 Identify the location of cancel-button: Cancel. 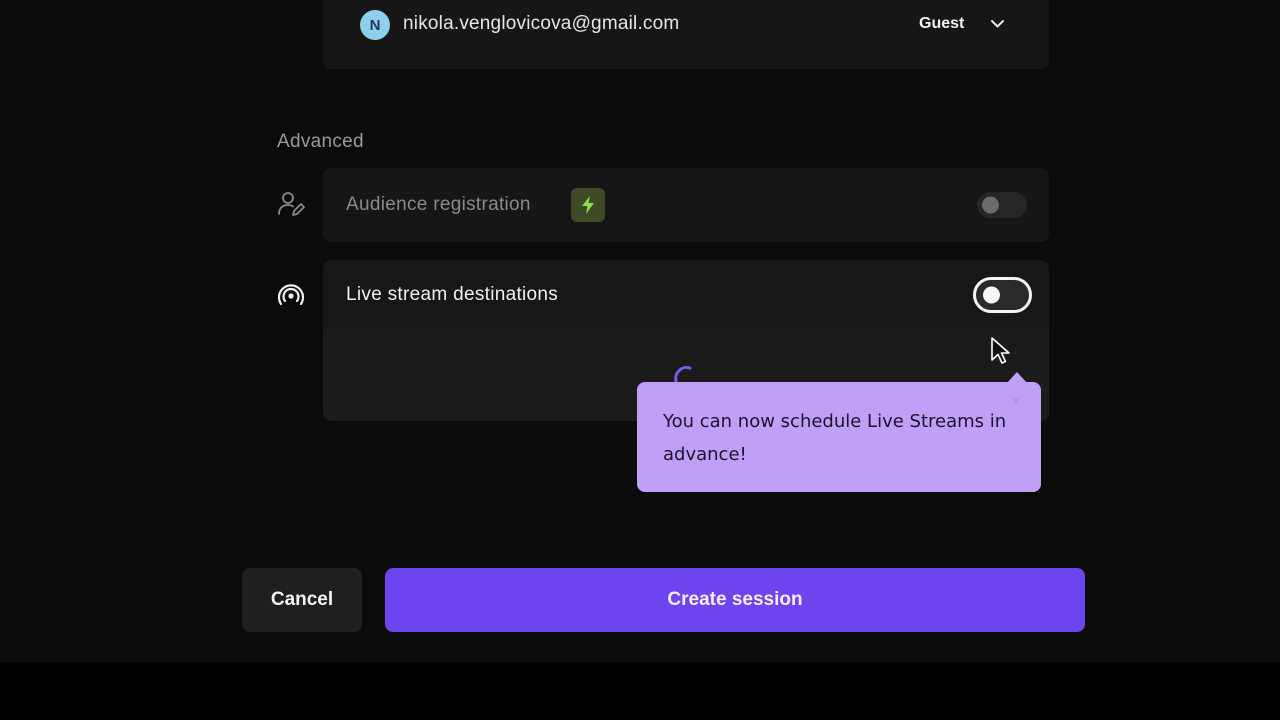
(302, 600).